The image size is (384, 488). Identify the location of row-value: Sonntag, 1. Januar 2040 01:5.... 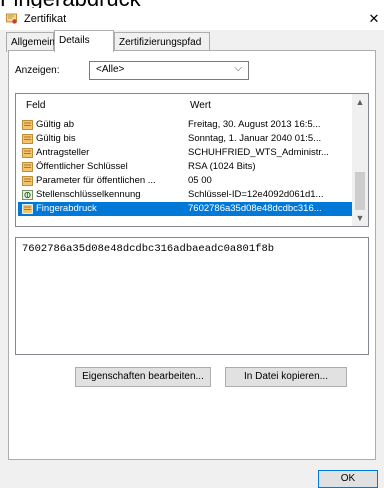
(255, 138).